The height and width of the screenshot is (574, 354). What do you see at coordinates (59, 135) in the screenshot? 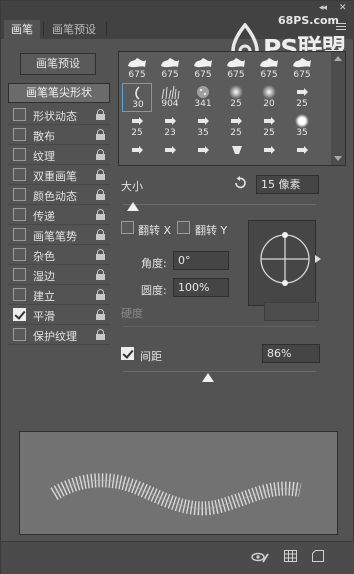
I see `option-scattering: 散布` at bounding box center [59, 135].